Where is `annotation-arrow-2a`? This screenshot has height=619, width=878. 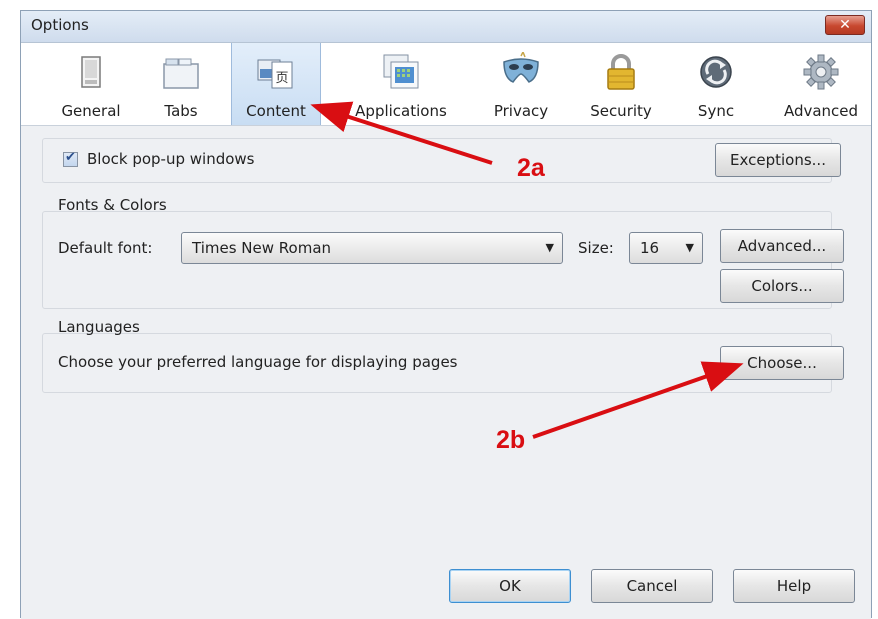 annotation-arrow-2a is located at coordinates (401, 133).